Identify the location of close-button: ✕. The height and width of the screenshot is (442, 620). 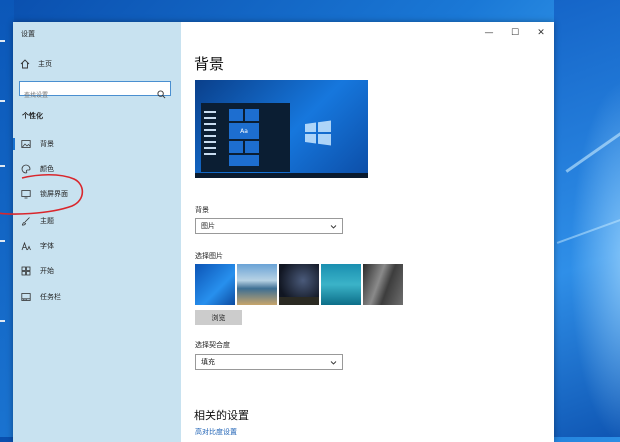
(541, 33).